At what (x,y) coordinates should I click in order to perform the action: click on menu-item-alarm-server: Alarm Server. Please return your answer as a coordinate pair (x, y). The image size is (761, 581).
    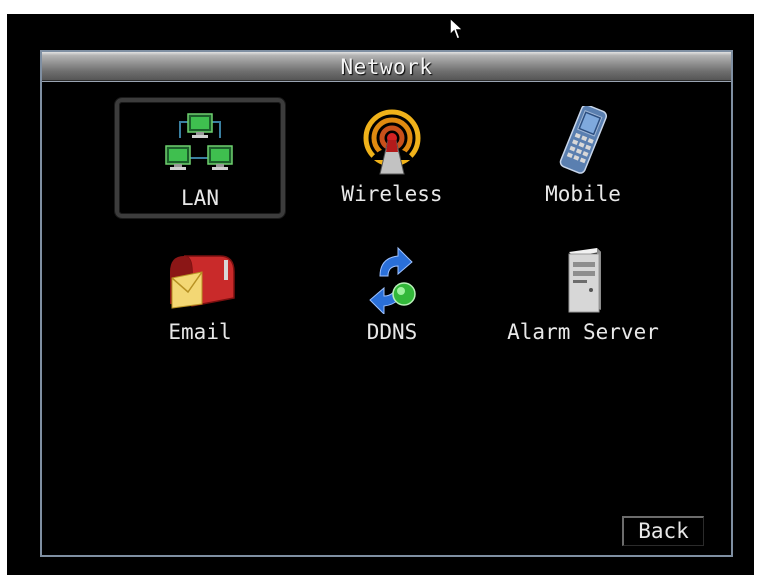
    Looking at the image, I should click on (583, 296).